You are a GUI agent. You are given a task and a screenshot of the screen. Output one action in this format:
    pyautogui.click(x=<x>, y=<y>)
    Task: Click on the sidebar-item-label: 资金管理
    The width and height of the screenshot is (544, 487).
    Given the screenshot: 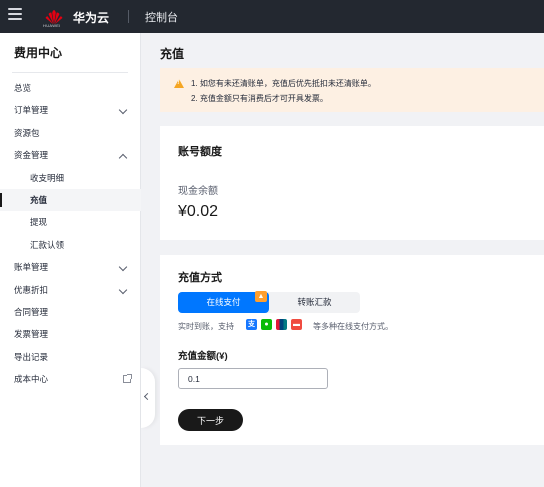 What is the action you would take?
    pyautogui.click(x=31, y=155)
    